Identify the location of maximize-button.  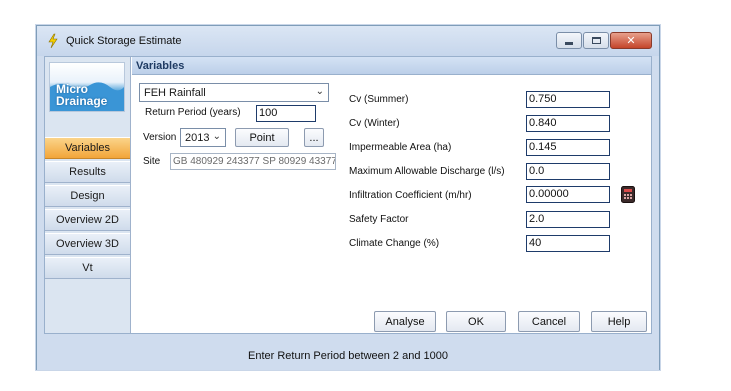
(596, 40).